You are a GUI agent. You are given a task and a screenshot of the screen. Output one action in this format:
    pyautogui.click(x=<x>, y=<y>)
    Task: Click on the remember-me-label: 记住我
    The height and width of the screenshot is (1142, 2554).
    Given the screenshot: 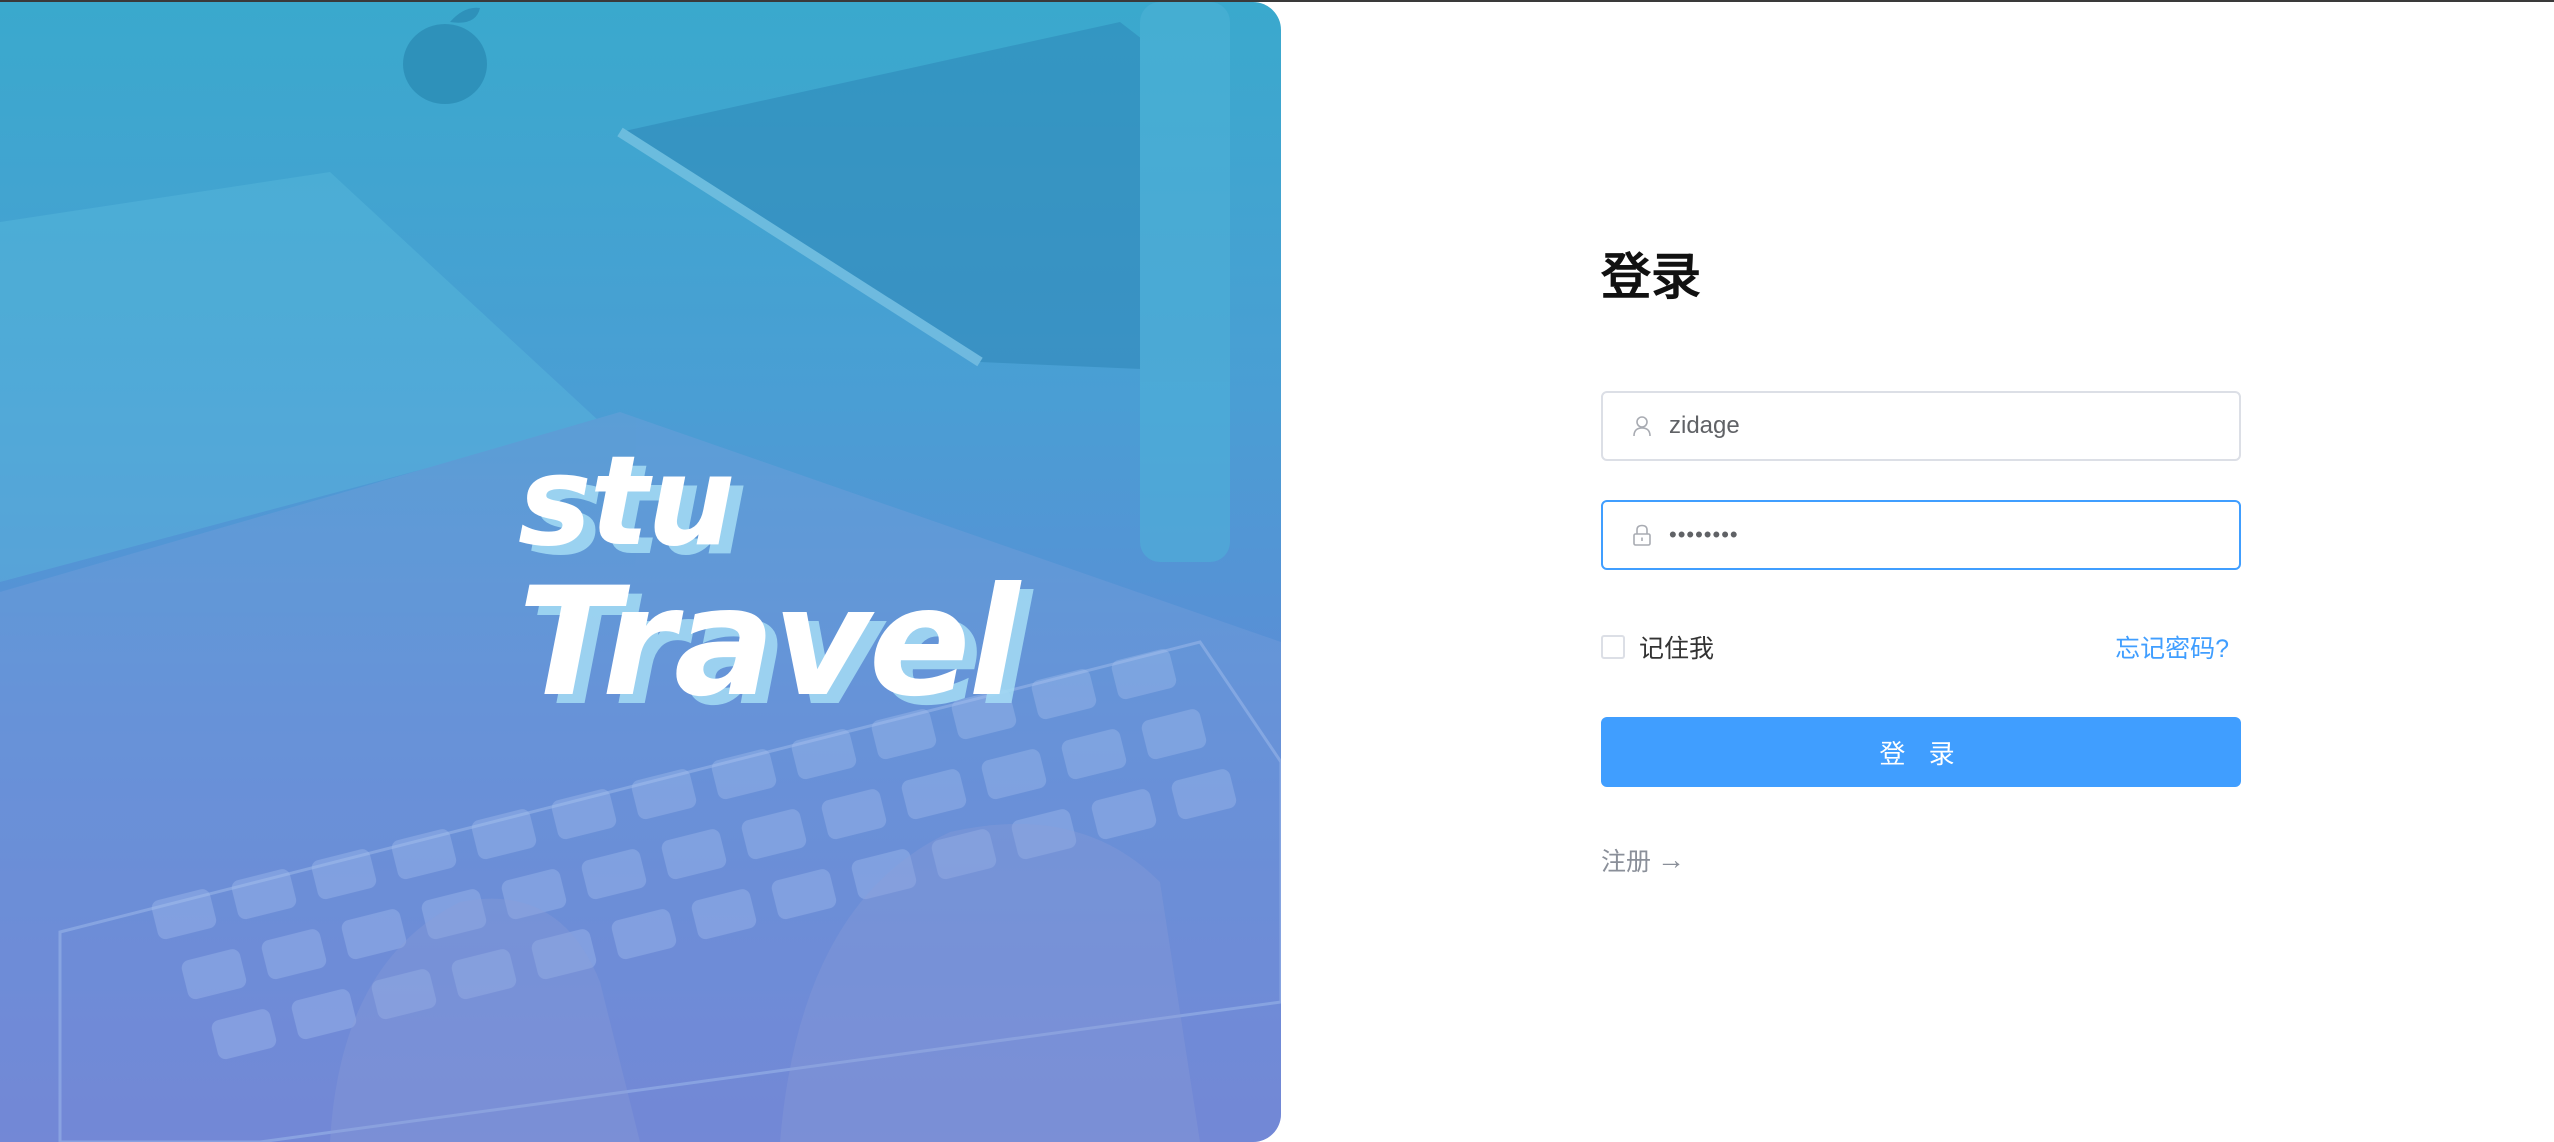 What is the action you would take?
    pyautogui.click(x=1677, y=649)
    